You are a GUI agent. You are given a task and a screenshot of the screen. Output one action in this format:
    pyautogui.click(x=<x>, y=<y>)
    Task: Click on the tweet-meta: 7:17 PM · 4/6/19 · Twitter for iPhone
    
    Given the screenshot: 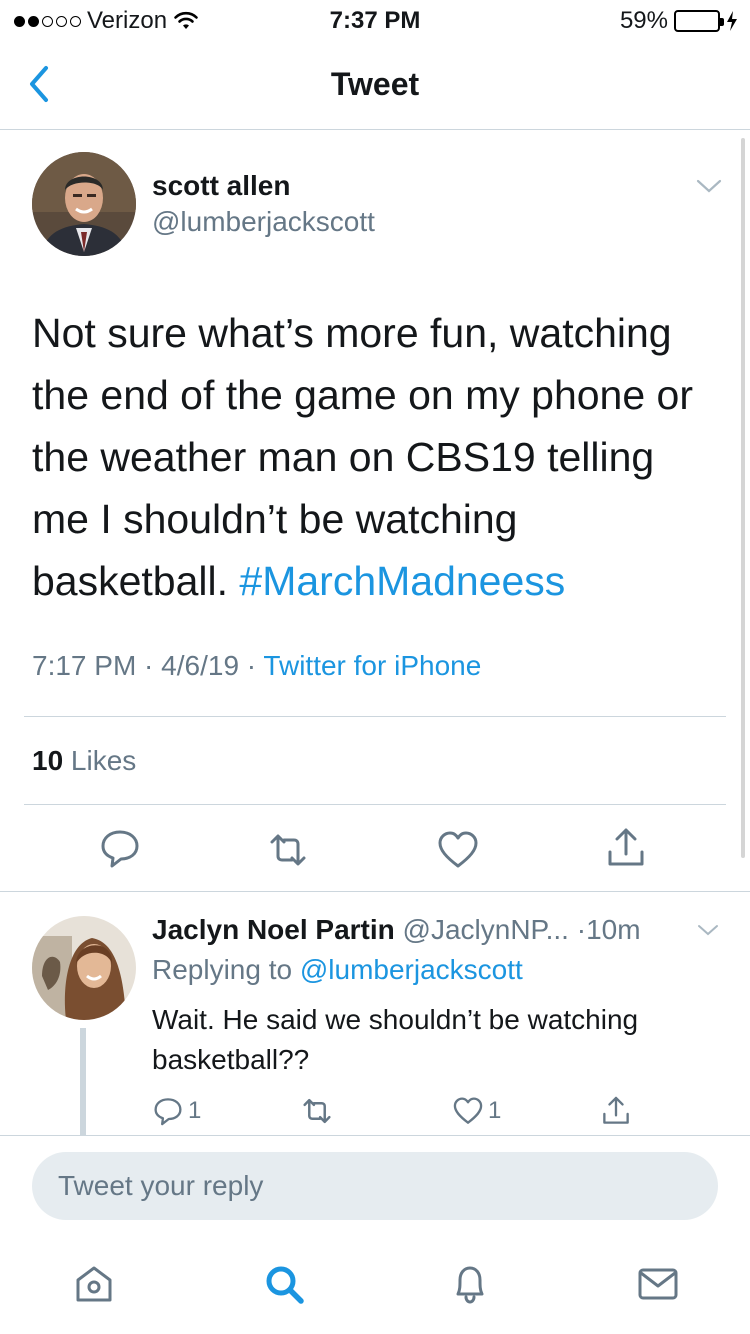 What is the action you would take?
    pyautogui.click(x=256, y=666)
    